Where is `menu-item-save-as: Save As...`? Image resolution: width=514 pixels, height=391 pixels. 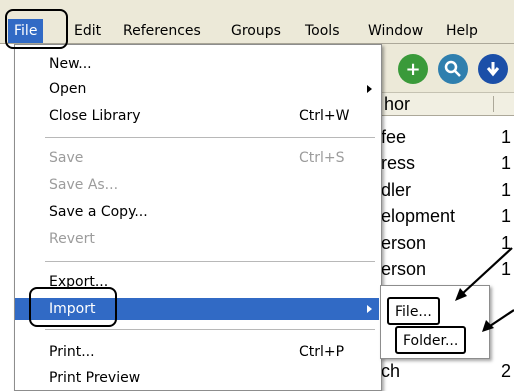
menu-item-save-as: Save As... is located at coordinates (197, 185).